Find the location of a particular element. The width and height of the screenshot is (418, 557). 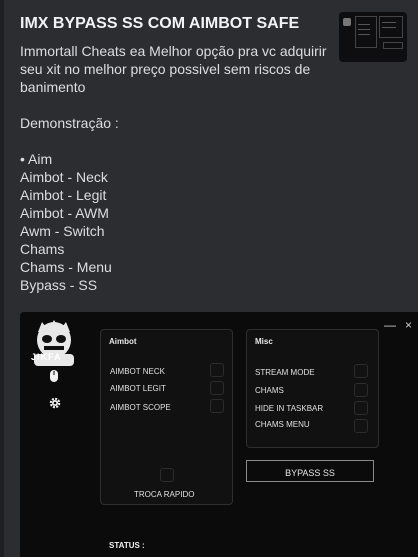

chams-checkbox is located at coordinates (361, 390).